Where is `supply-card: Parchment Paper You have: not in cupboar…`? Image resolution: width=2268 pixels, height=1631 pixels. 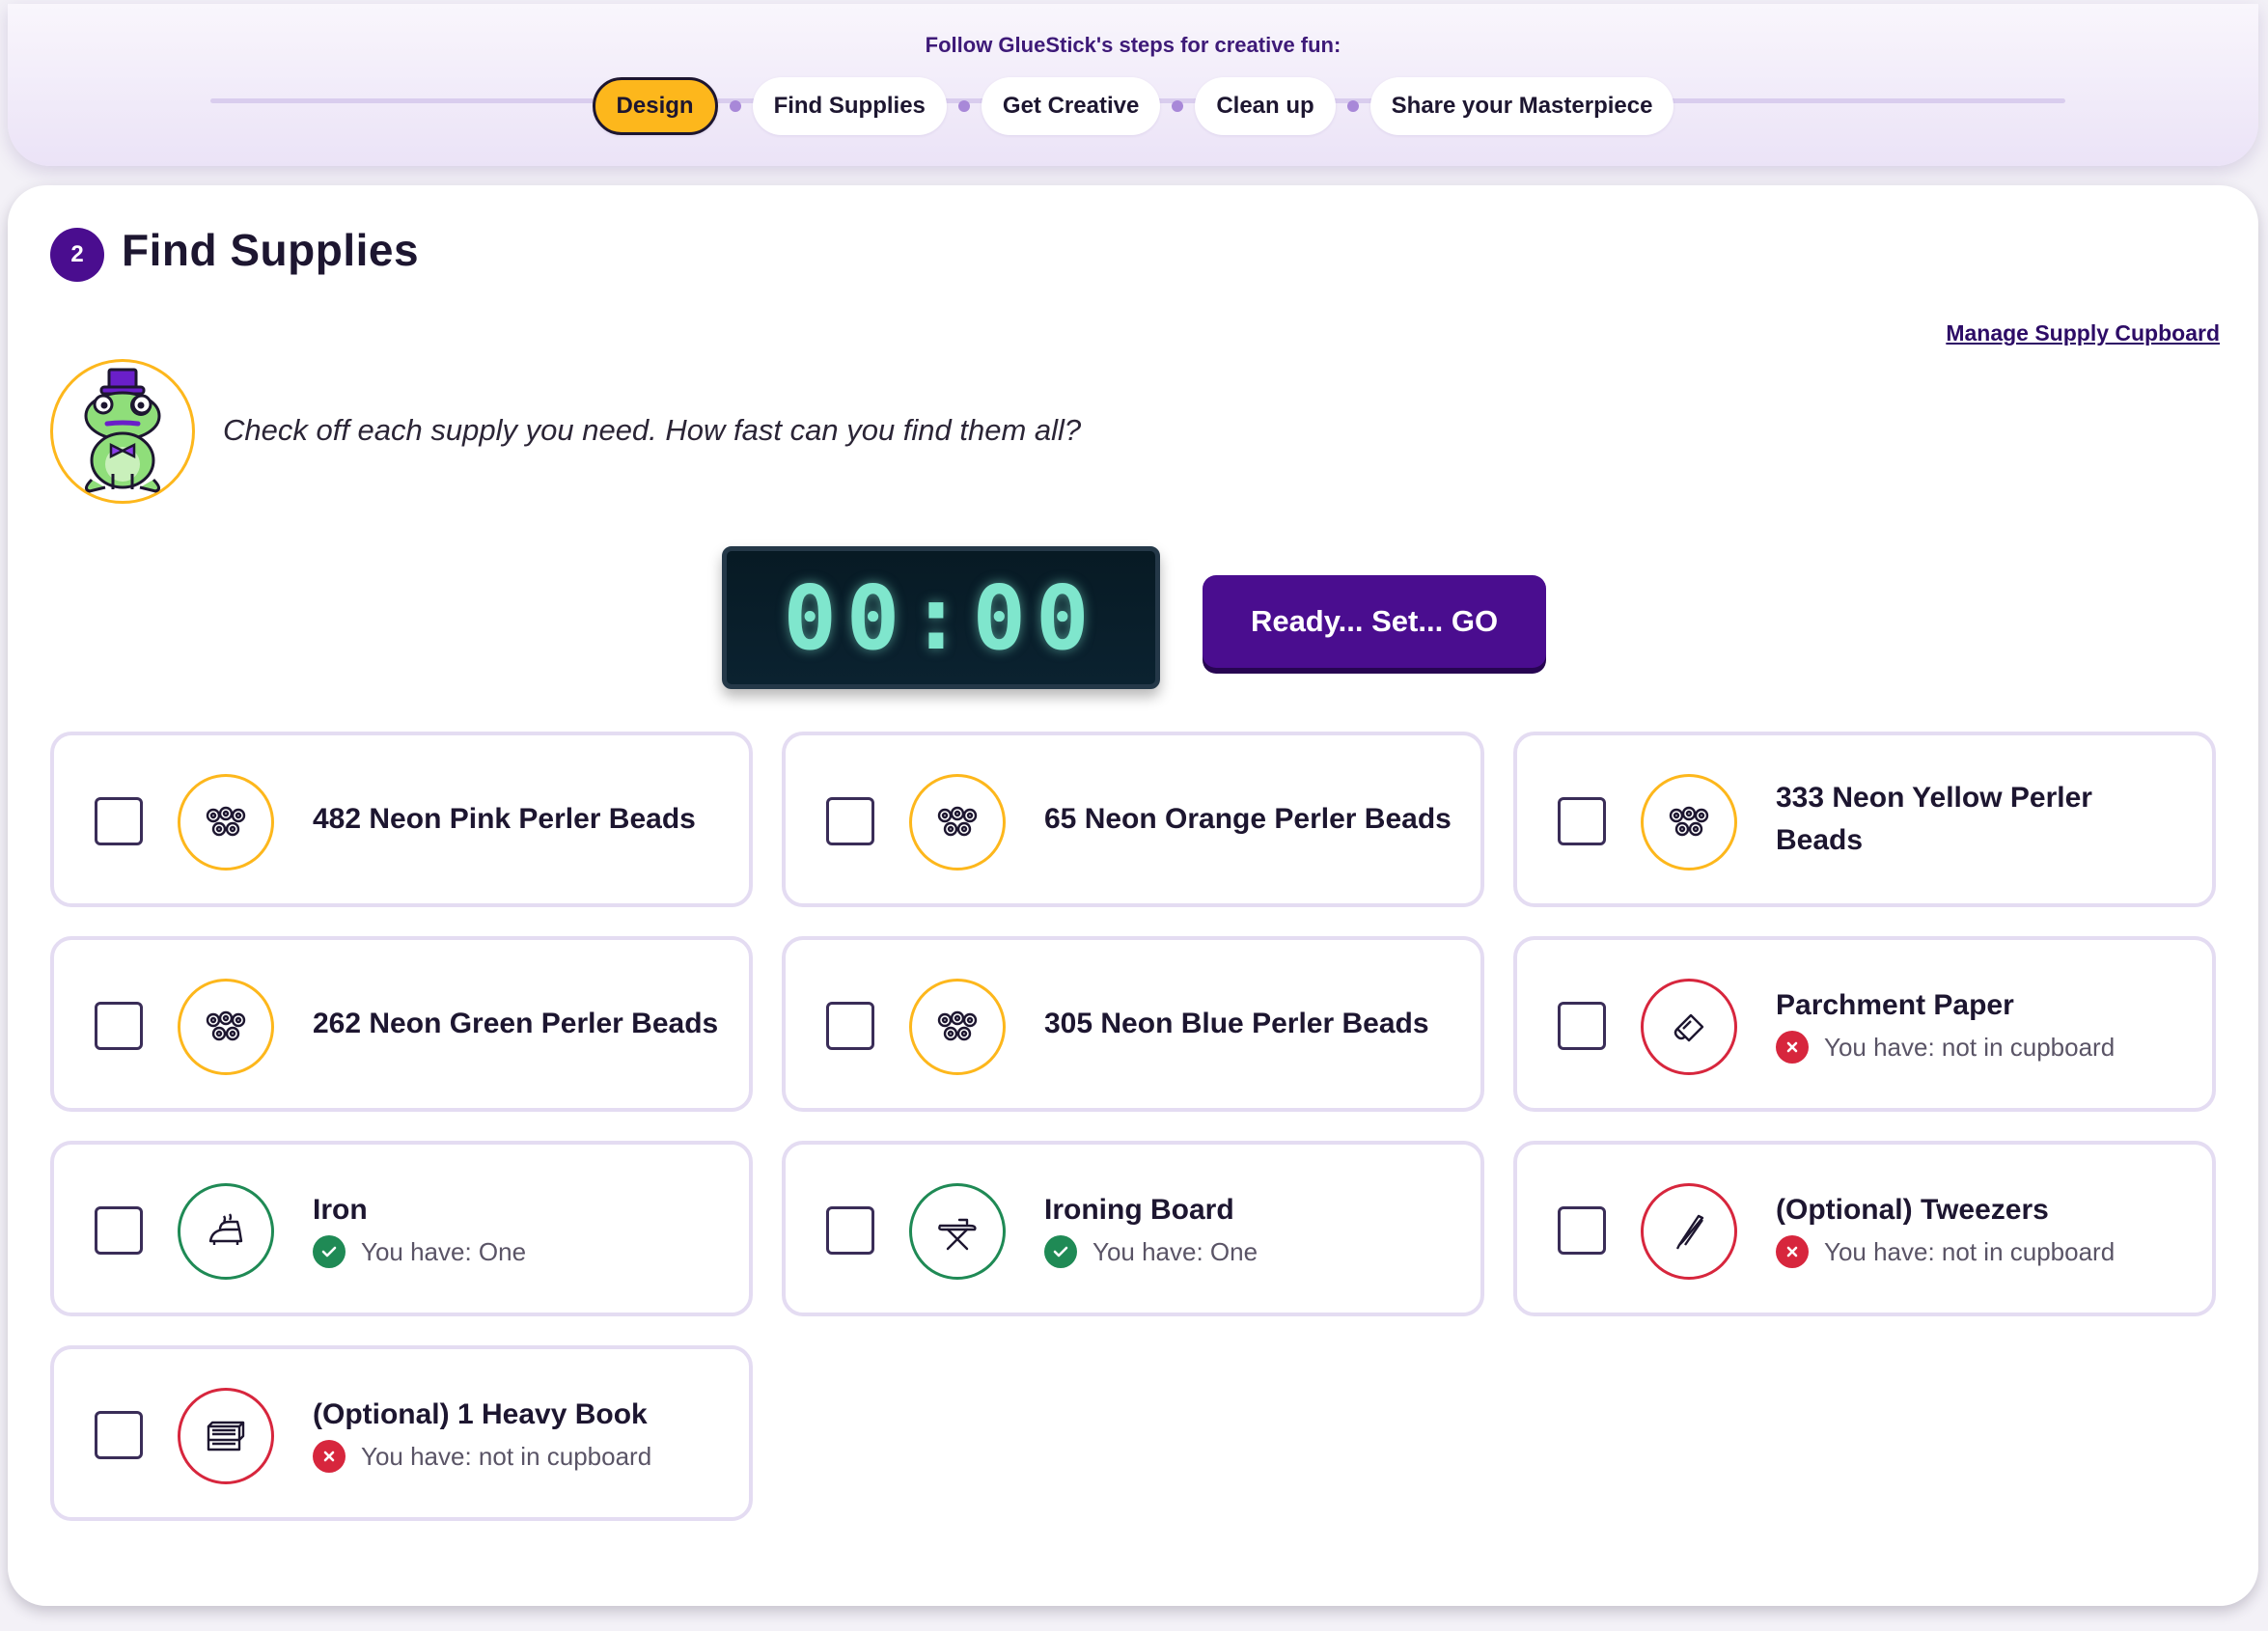
supply-card: Parchment Paper You have: not in cupboar… is located at coordinates (1864, 1024).